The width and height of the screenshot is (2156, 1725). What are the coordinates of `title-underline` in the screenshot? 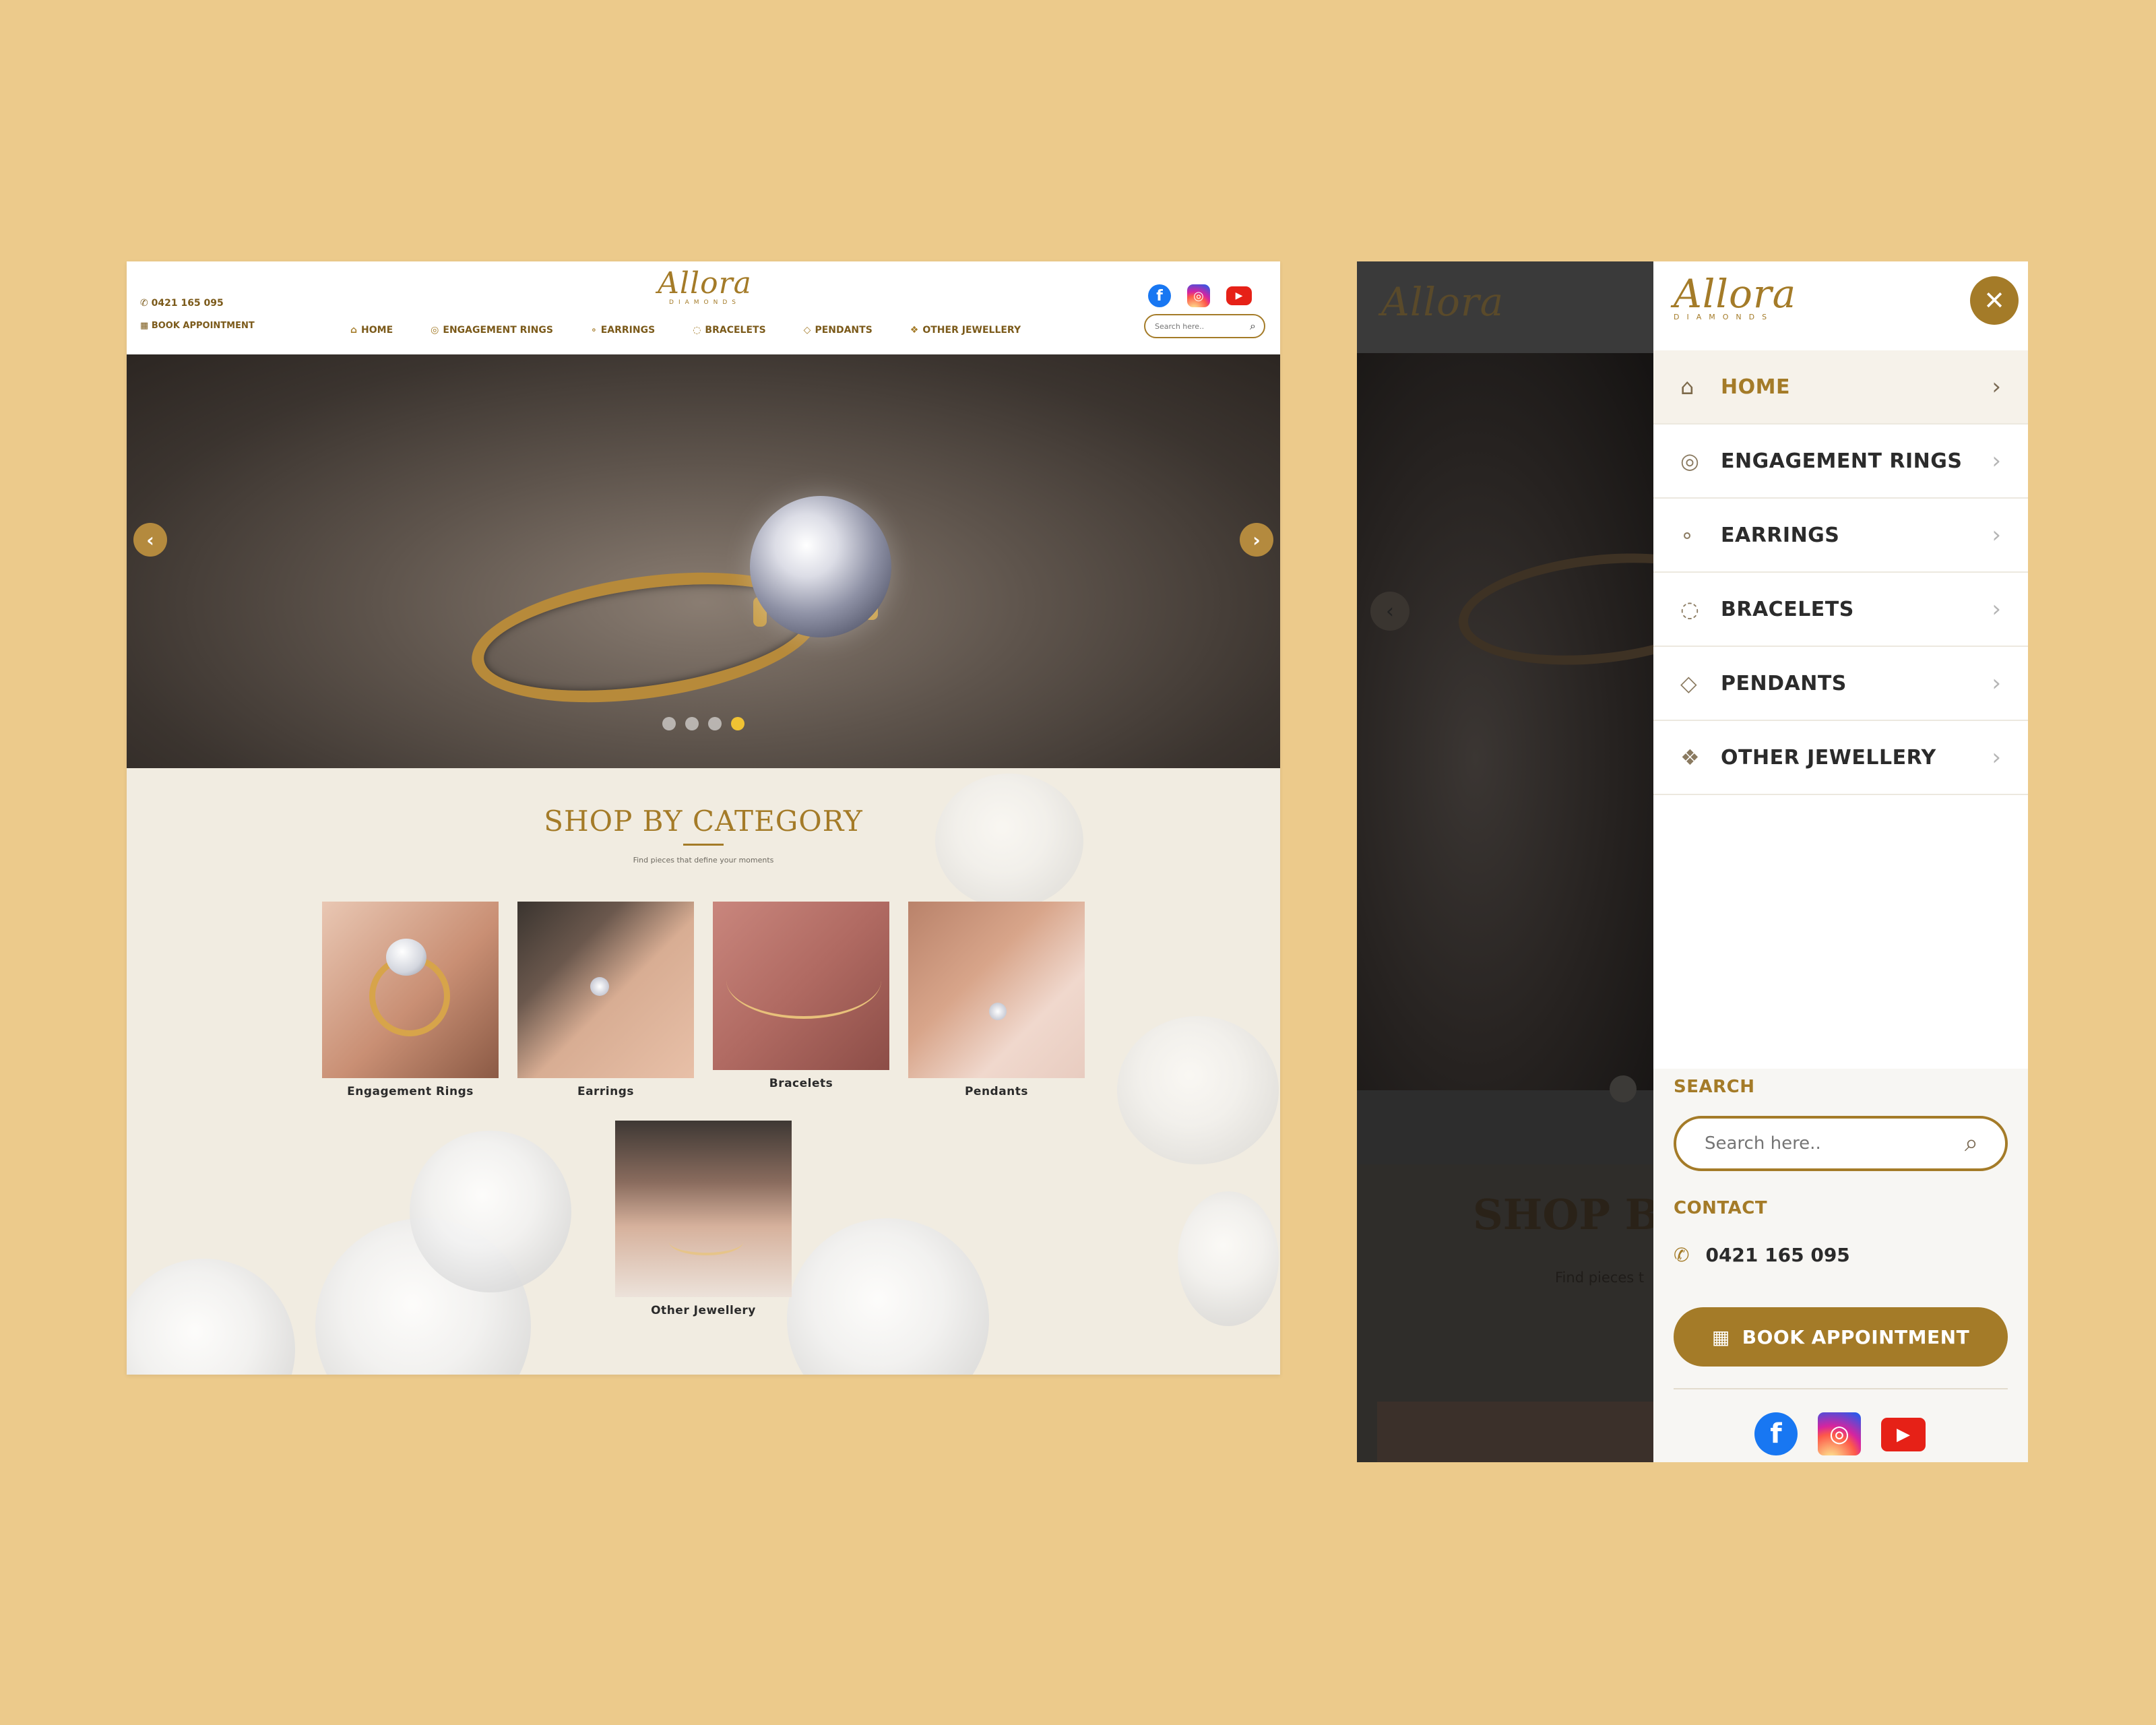 It's located at (703, 845).